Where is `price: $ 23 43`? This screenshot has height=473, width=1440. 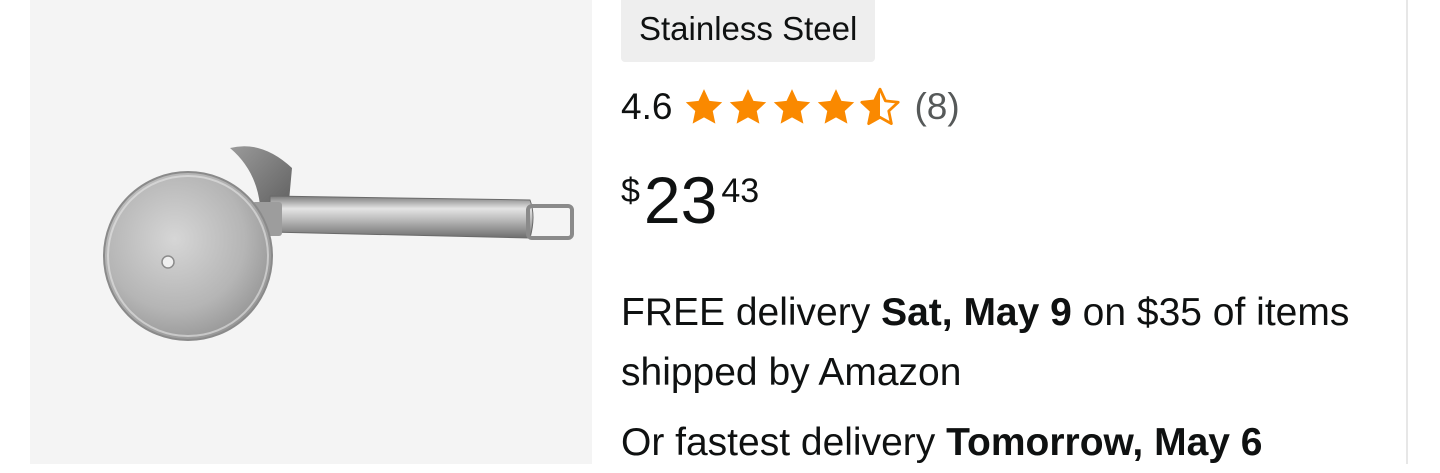 price: $ 23 43 is located at coordinates (690, 205).